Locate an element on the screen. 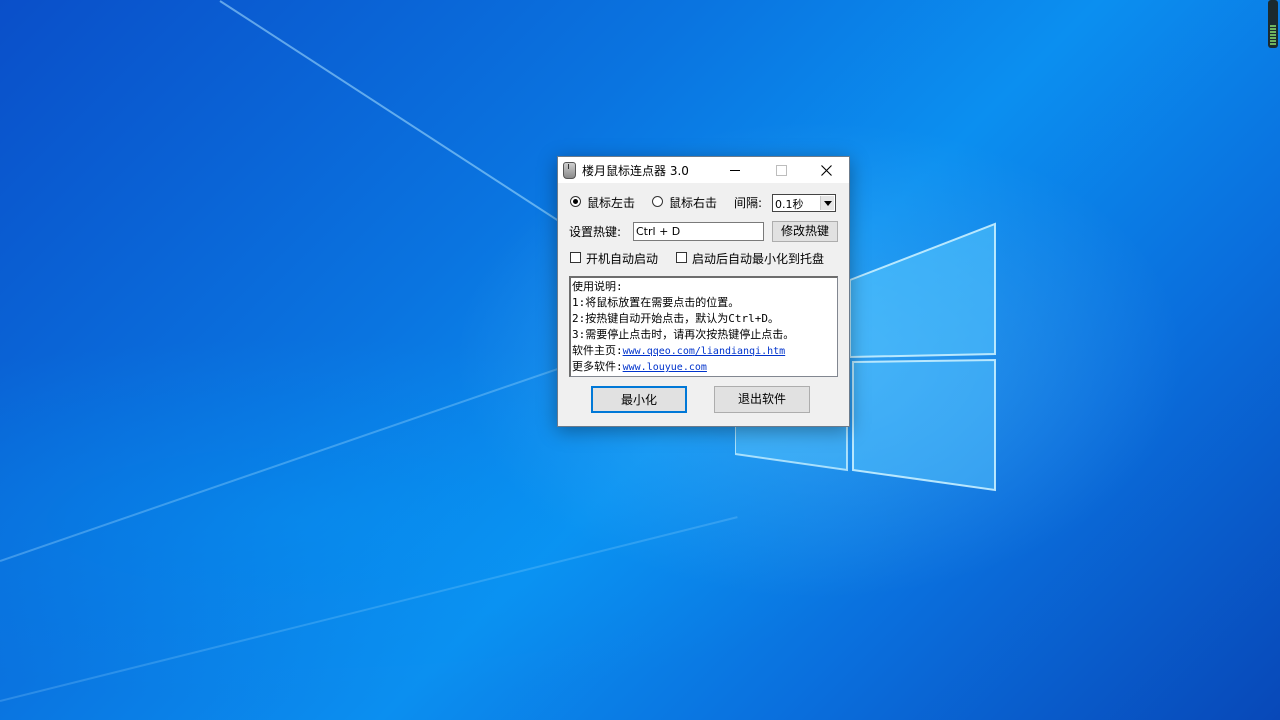 This screenshot has height=720, width=1280. instructions-line: 3:需要停止点击时，请再次按热键停止点击。 is located at coordinates (683, 334).